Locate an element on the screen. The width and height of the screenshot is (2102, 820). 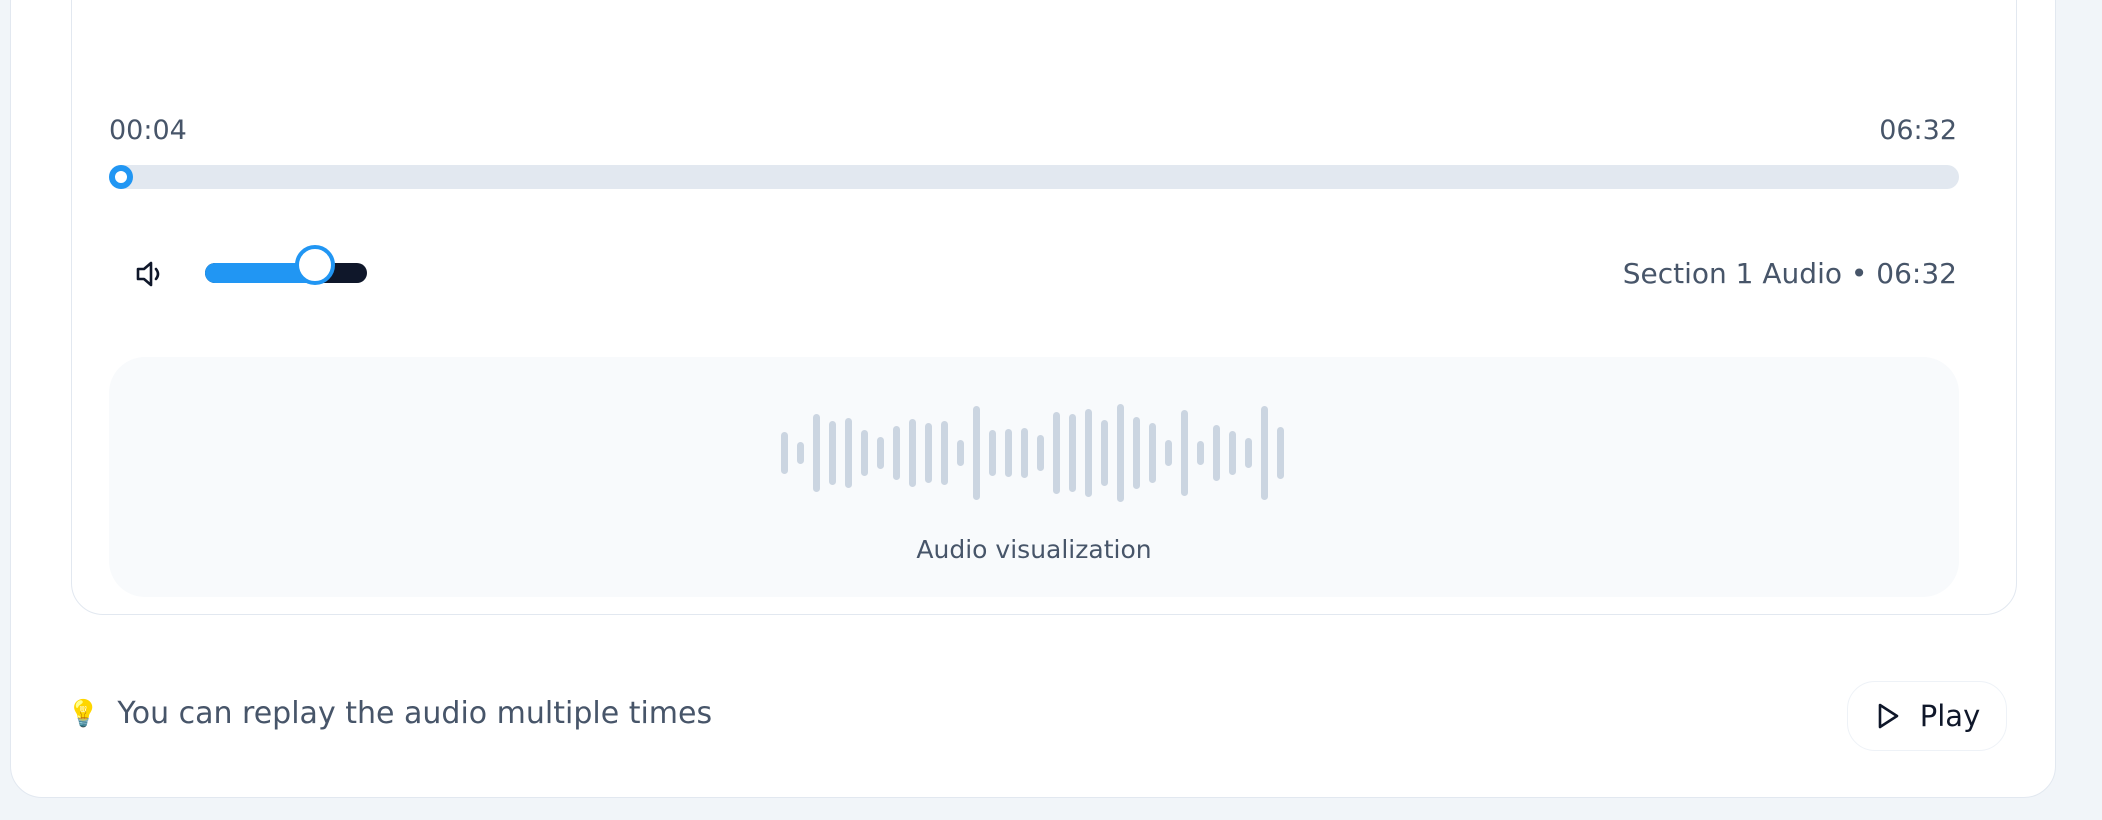
play-icon is located at coordinates (1888, 716).